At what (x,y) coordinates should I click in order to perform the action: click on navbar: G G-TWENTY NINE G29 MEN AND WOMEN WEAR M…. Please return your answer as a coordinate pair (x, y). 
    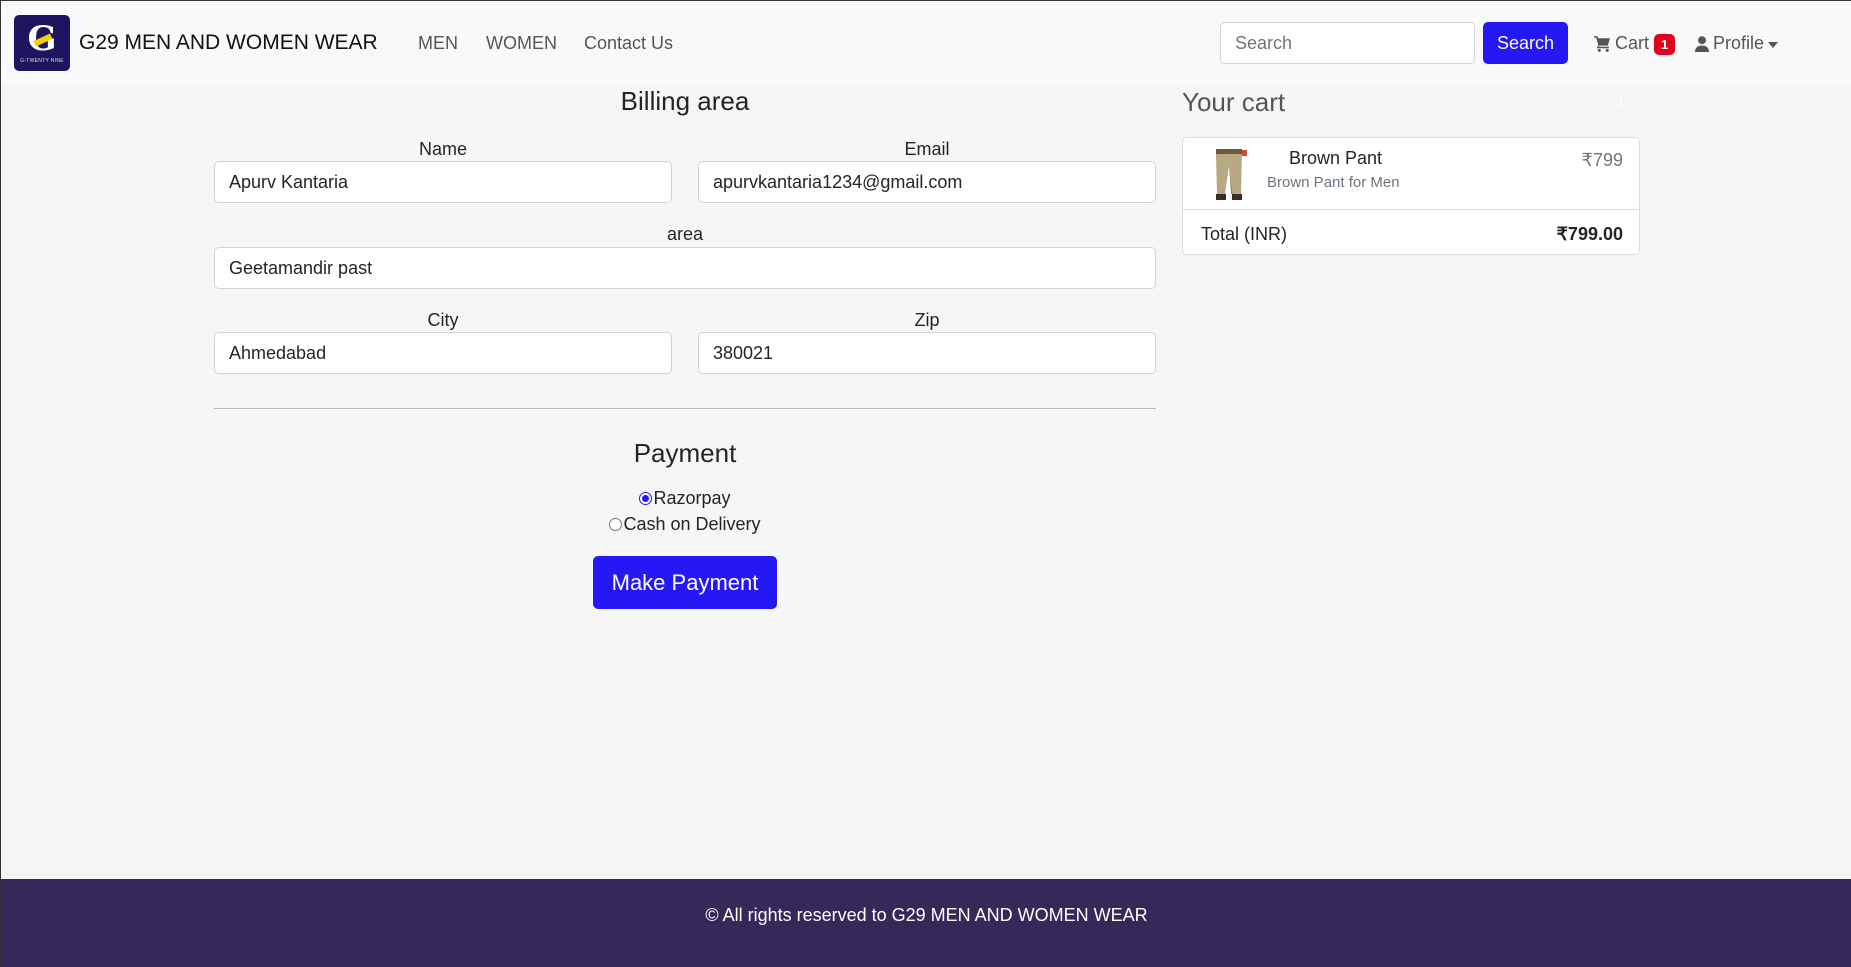
    Looking at the image, I should click on (926, 43).